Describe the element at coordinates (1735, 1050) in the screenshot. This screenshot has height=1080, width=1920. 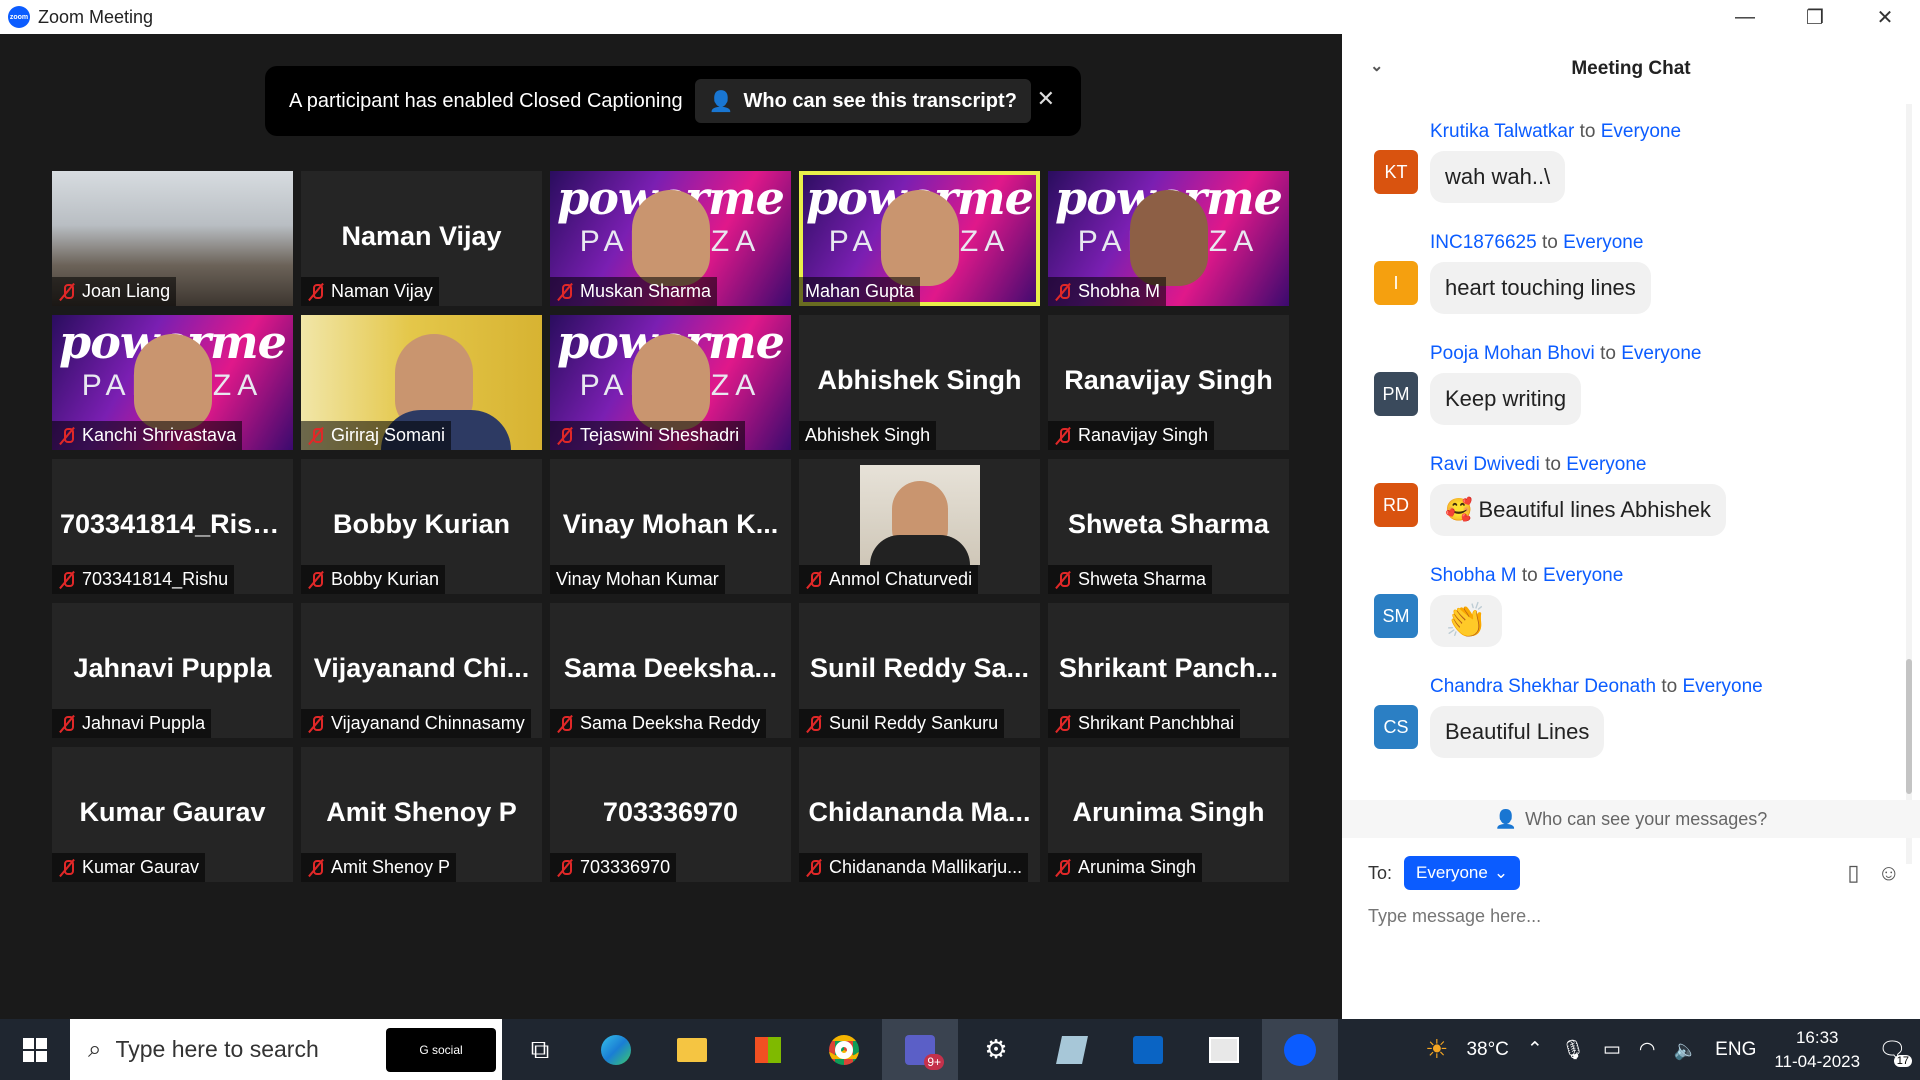
I see `language-indicator: ENG` at that location.